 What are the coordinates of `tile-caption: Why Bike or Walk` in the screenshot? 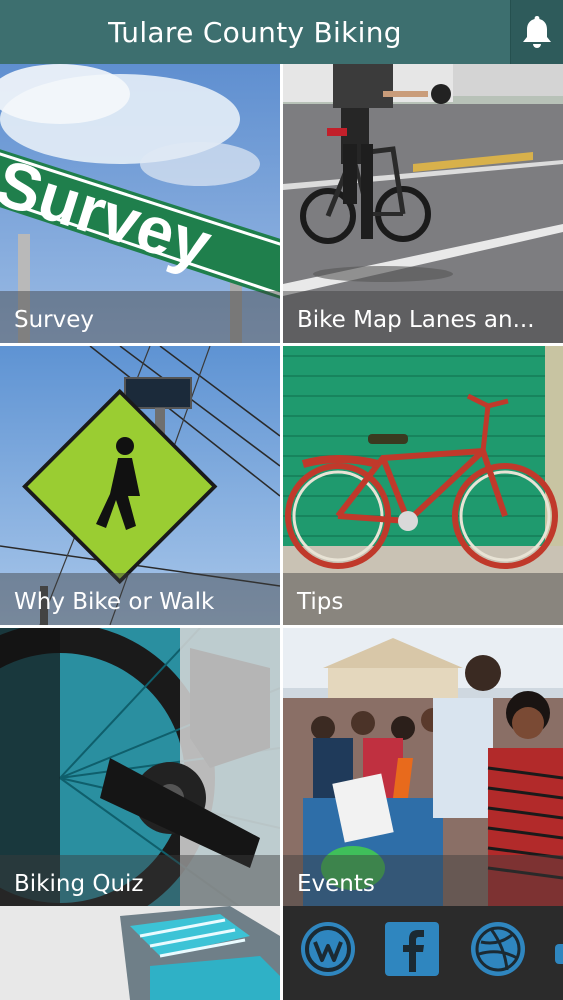 It's located at (140, 599).